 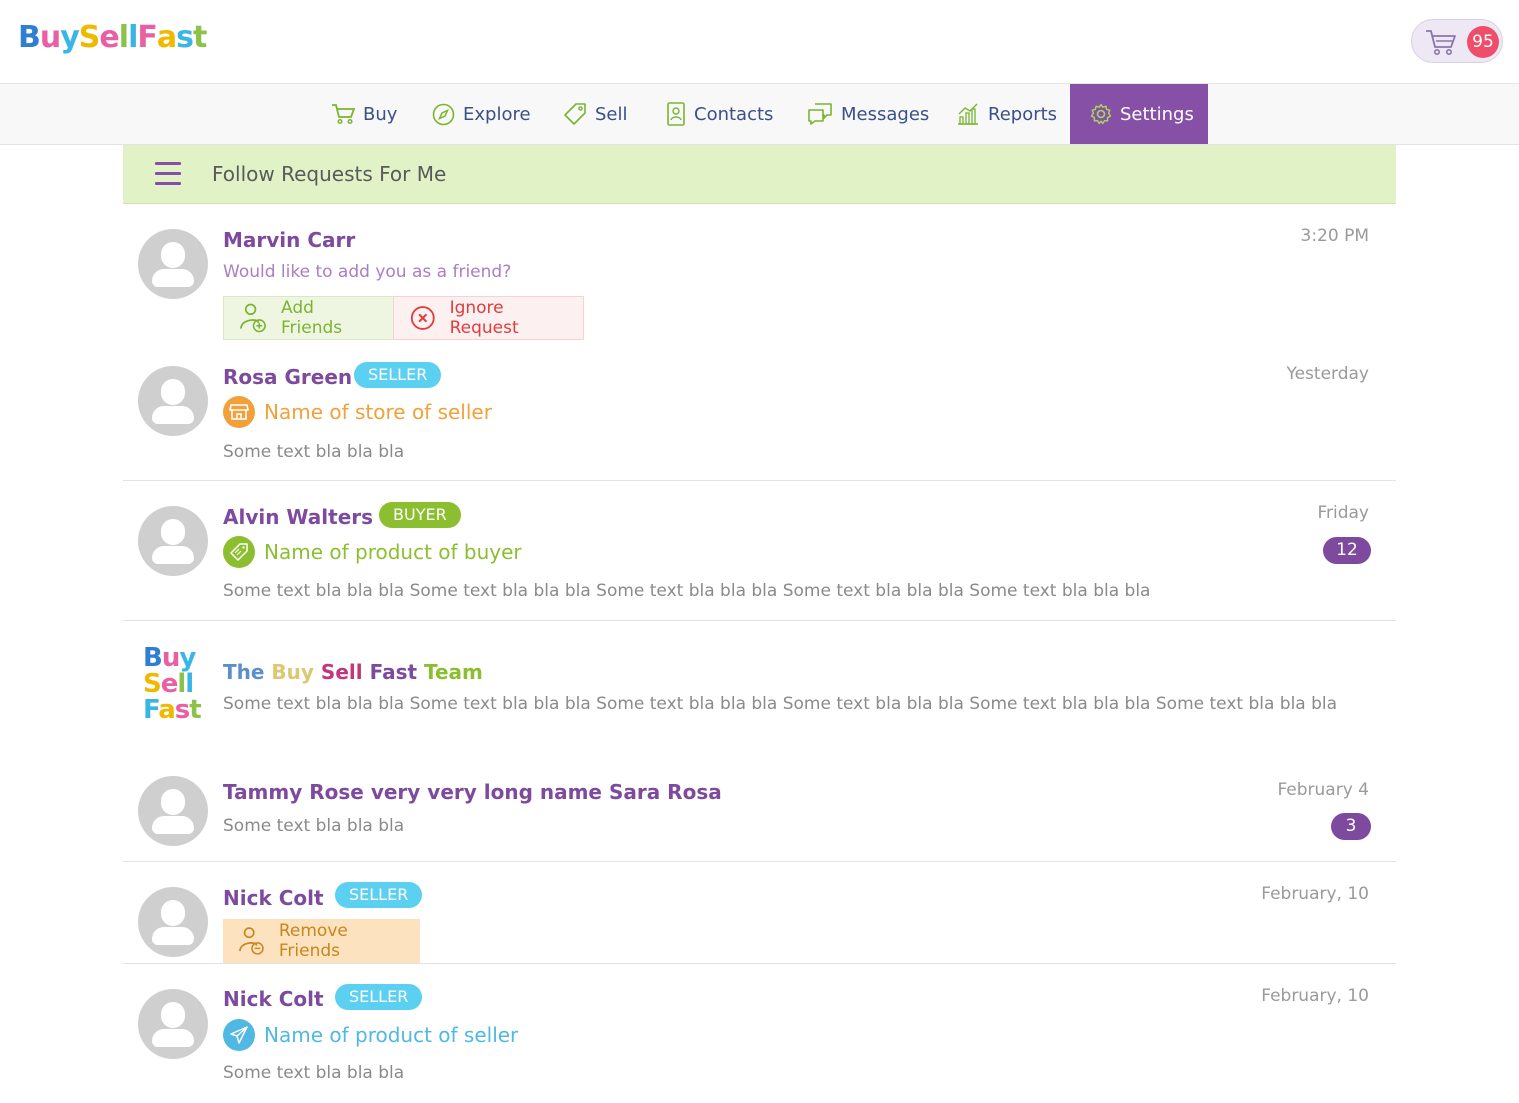 What do you see at coordinates (89, 37) in the screenshot?
I see `logo-letter: S` at bounding box center [89, 37].